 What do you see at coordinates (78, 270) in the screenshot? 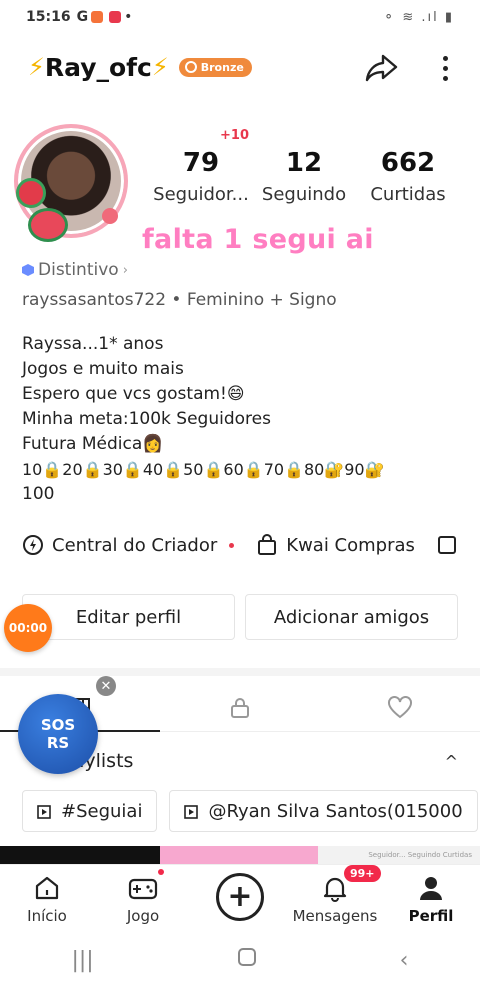
I see `distintivo-label: Distintivo` at bounding box center [78, 270].